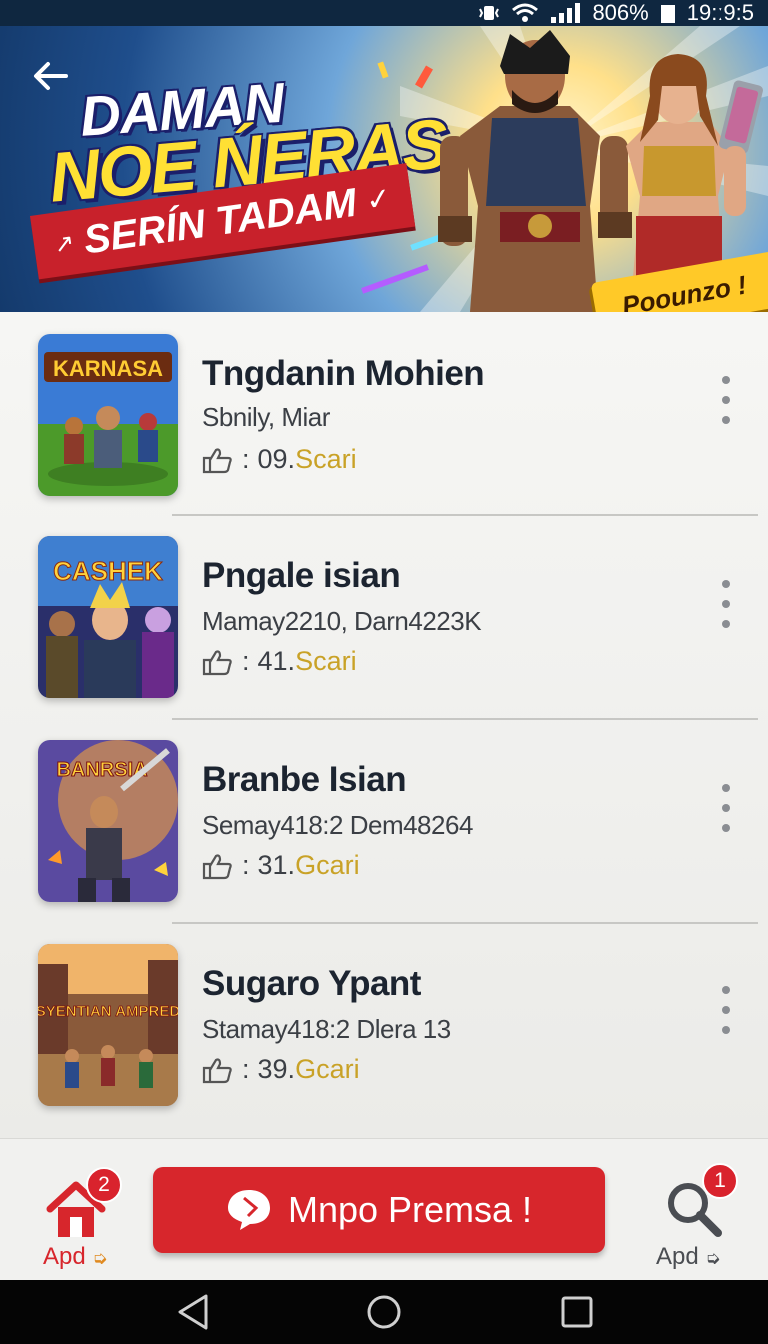 This screenshot has height=1344, width=768. I want to click on game-meta: : 09. Scari, so click(279, 459).